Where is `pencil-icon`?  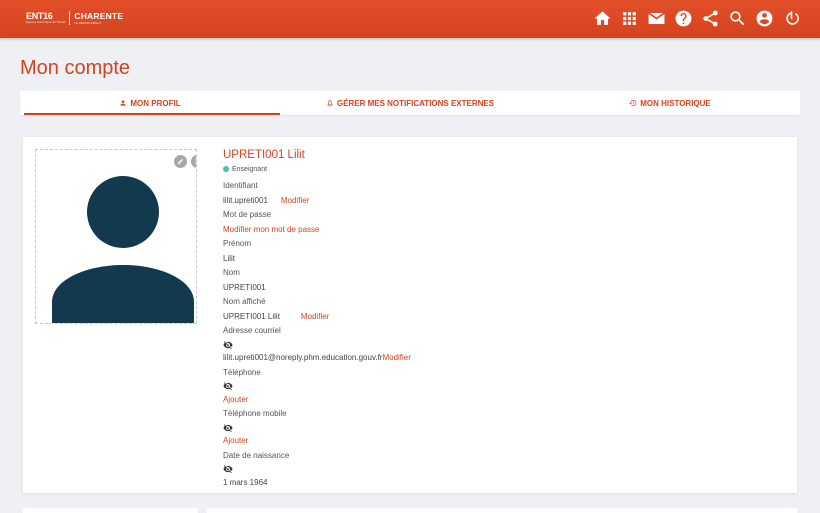 pencil-icon is located at coordinates (180, 161).